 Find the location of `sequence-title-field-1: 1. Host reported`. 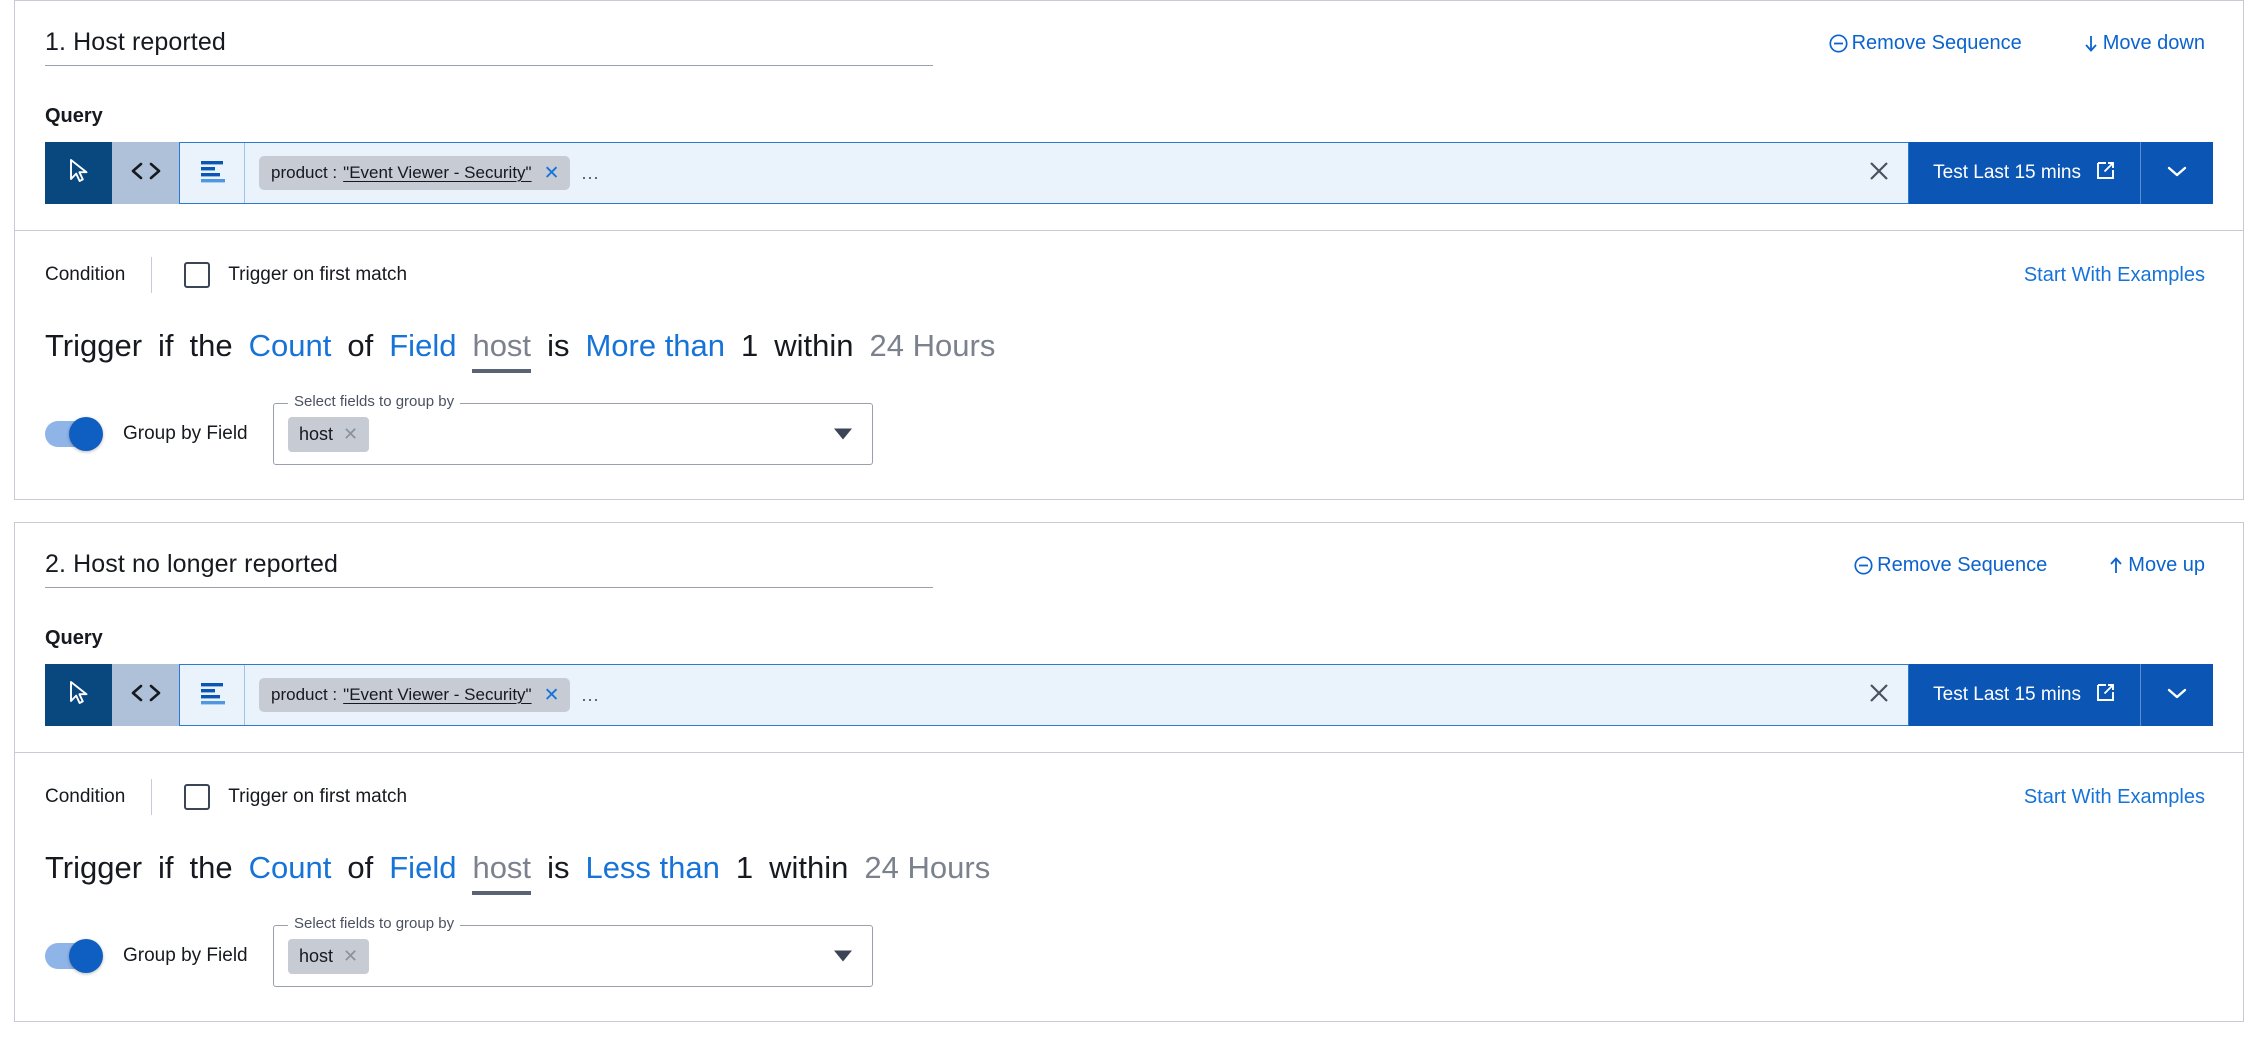

sequence-title-field-1: 1. Host reported is located at coordinates (489, 46).